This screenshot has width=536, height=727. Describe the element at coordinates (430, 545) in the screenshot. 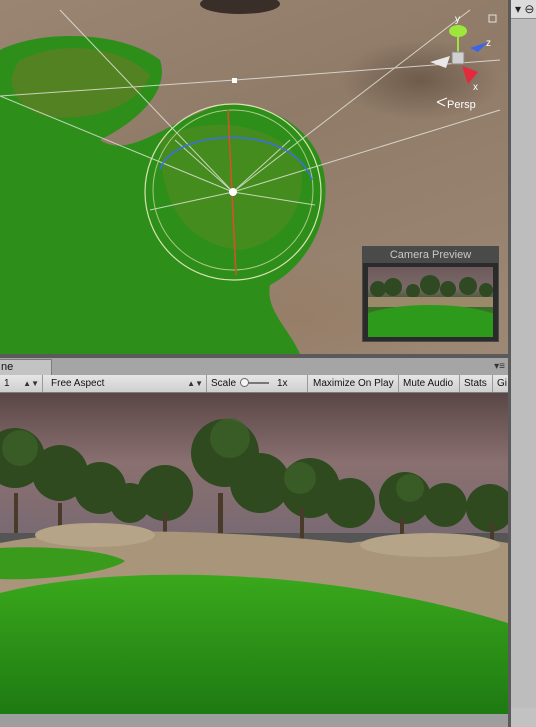

I see `dirt-mound-right` at that location.